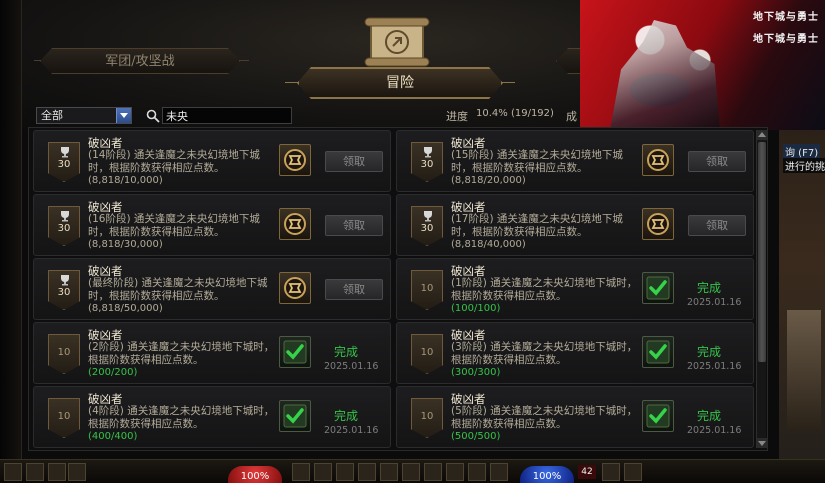 This screenshot has height=483, width=825. I want to click on achievement-progress: (200/200), so click(113, 372).